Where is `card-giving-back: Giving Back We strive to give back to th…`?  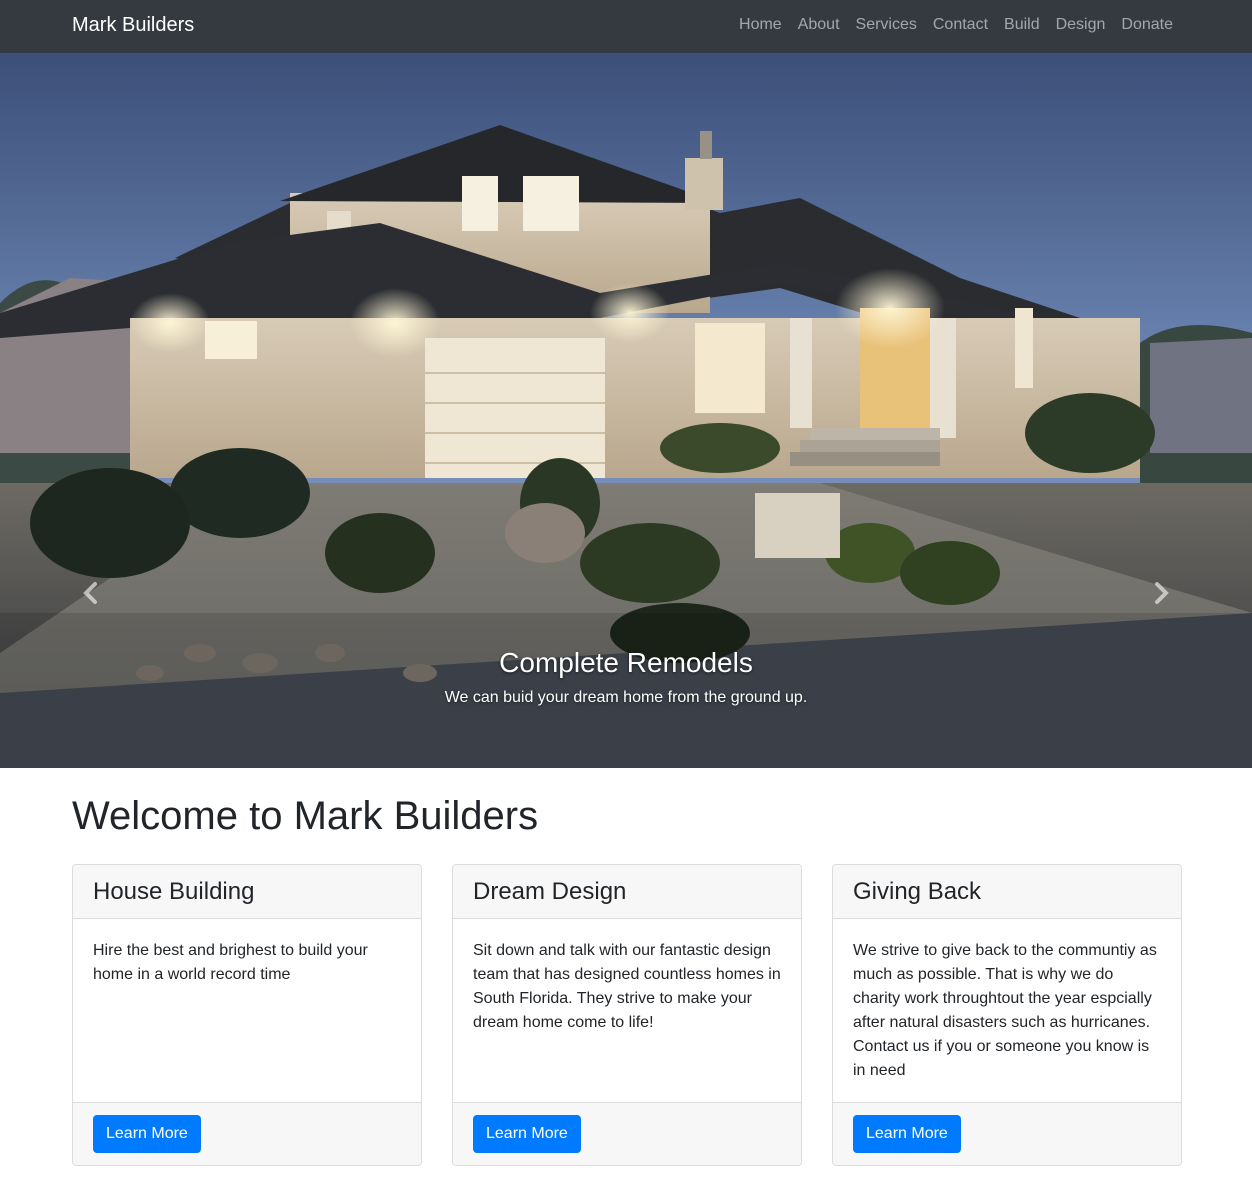
card-giving-back: Giving Back We strive to give back to th… is located at coordinates (1007, 1015).